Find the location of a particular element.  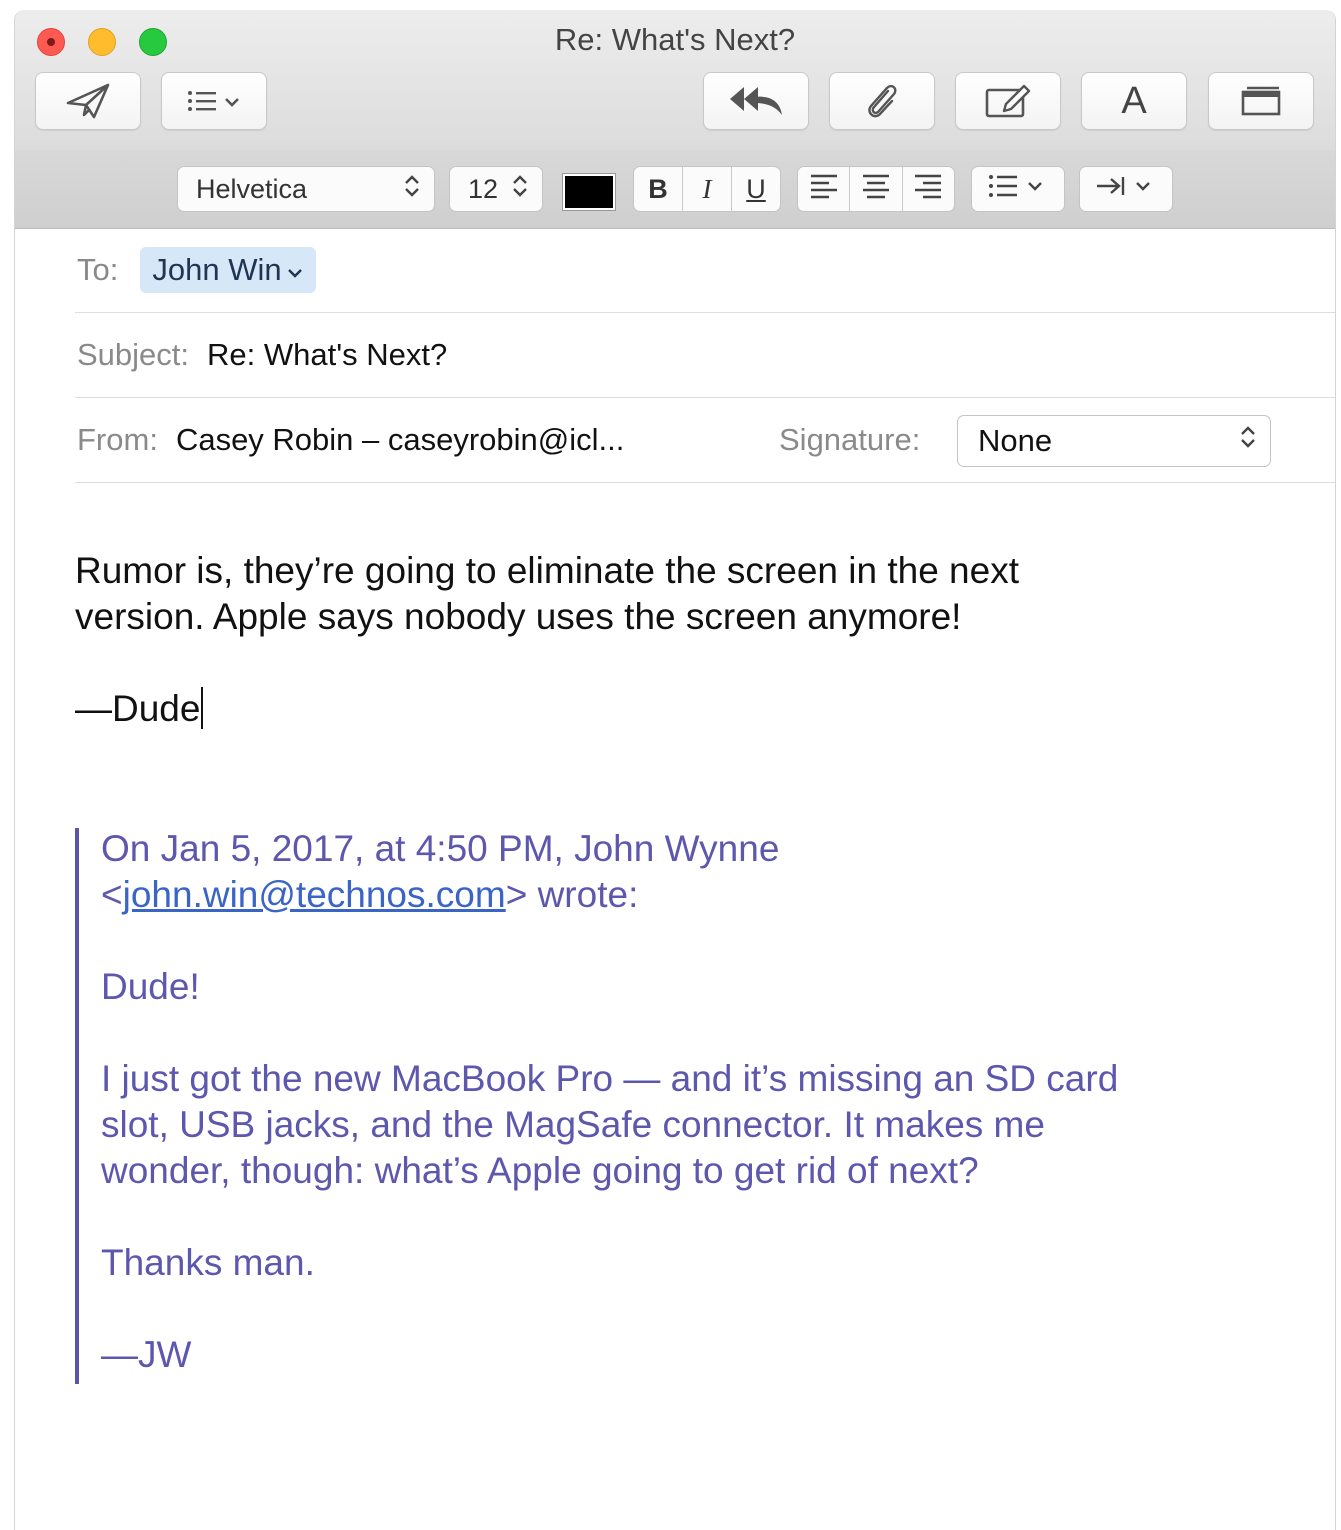

italic-button: I is located at coordinates (707, 189).